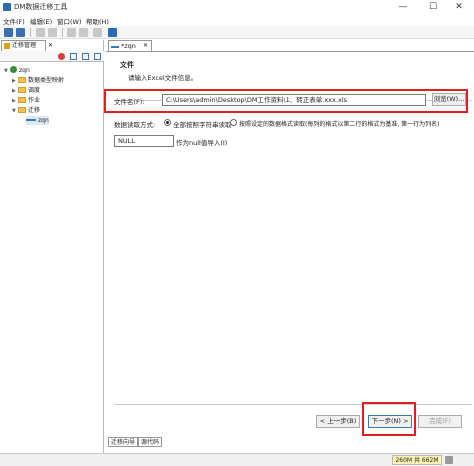 This screenshot has height=466, width=474. What do you see at coordinates (293, 404) in the screenshot?
I see `footer-divider` at bounding box center [293, 404].